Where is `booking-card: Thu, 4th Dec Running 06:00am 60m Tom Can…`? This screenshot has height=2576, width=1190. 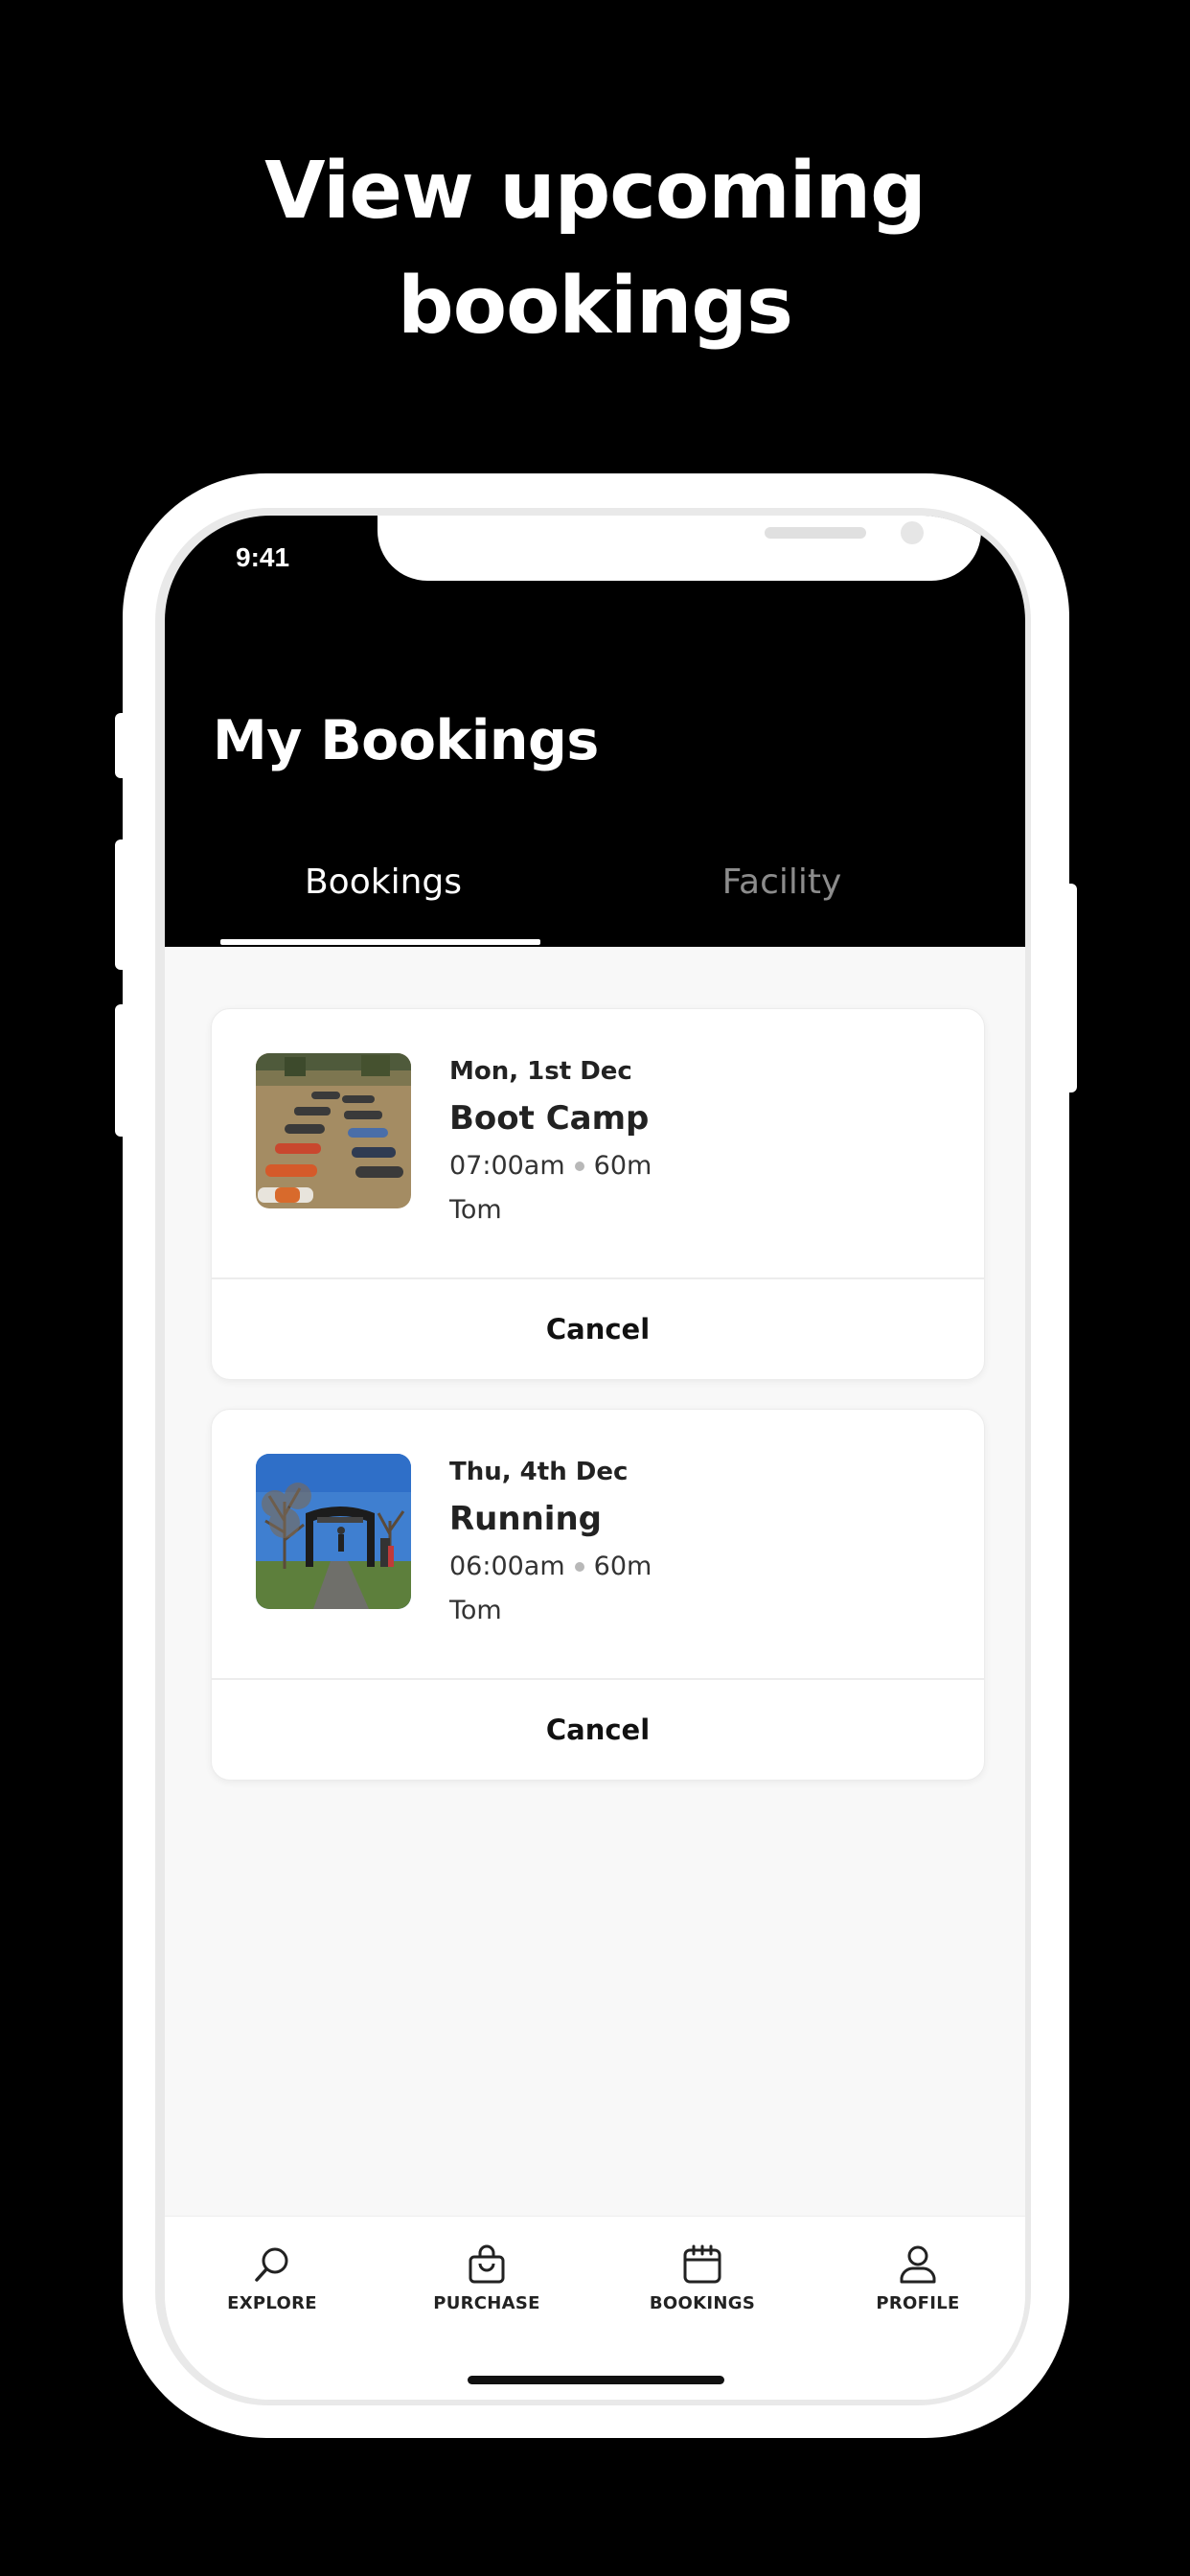
booking-card: Thu, 4th Dec Running 06:00am 60m Tom Can… is located at coordinates (598, 1595).